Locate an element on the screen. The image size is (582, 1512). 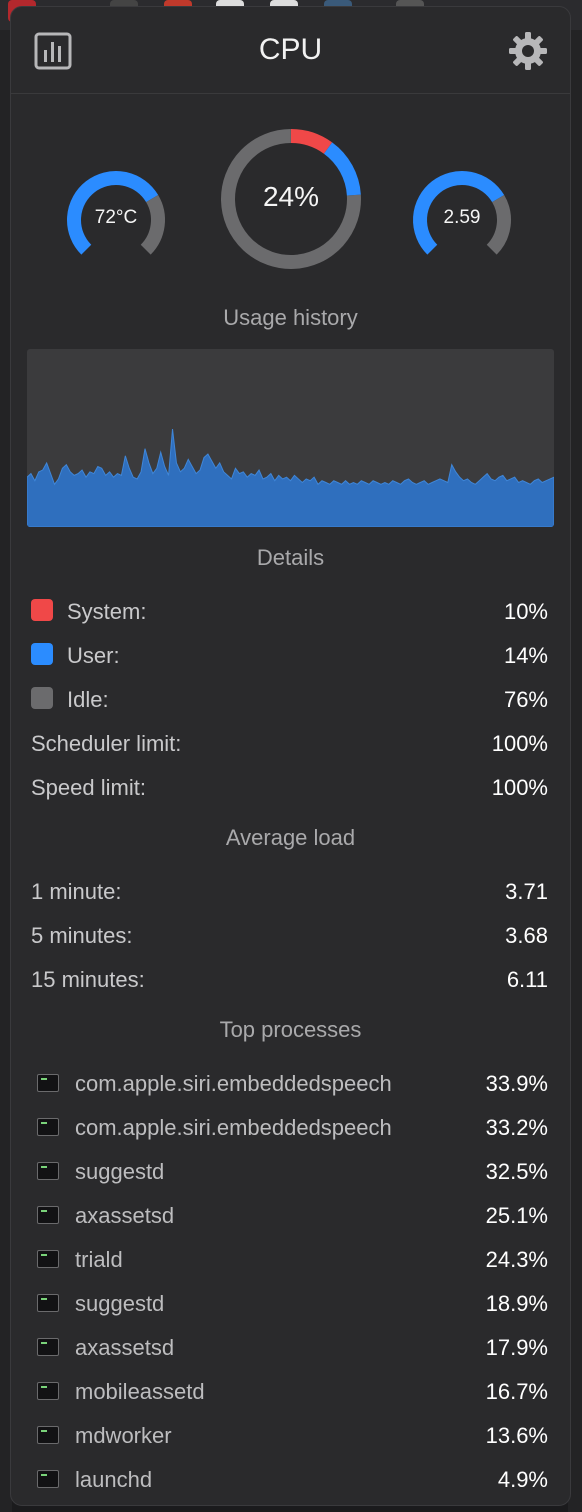
process-cpu-value: 32.5% is located at coordinates (516, 1171).